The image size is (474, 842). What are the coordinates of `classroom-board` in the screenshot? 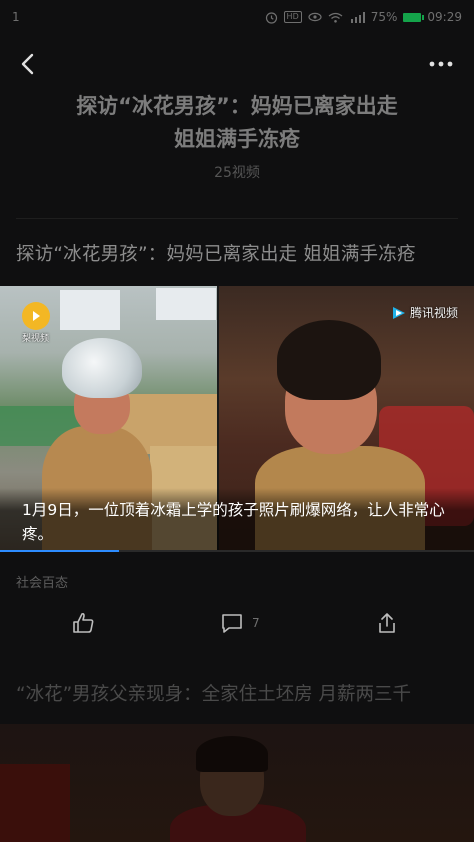 It's located at (90, 310).